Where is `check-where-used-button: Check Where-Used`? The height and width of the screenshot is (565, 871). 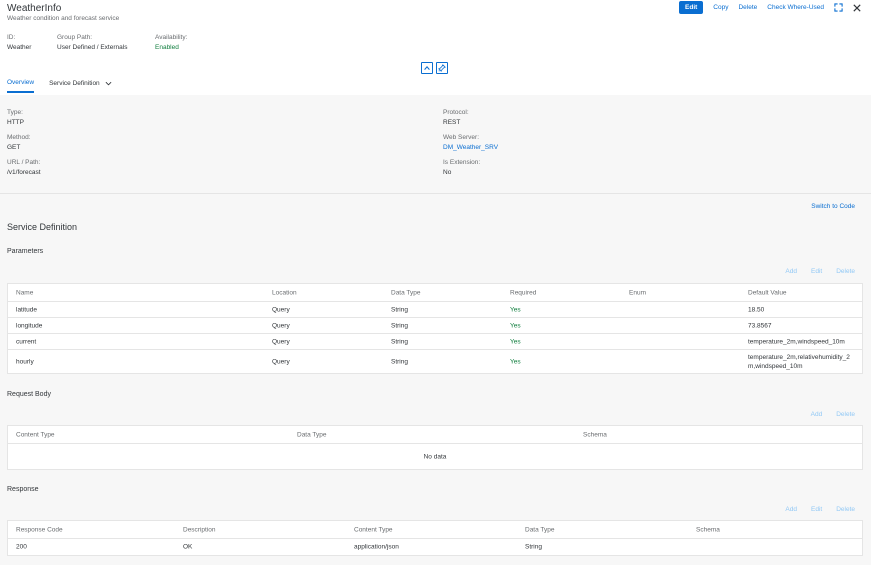
check-where-used-button: Check Where-Used is located at coordinates (795, 7).